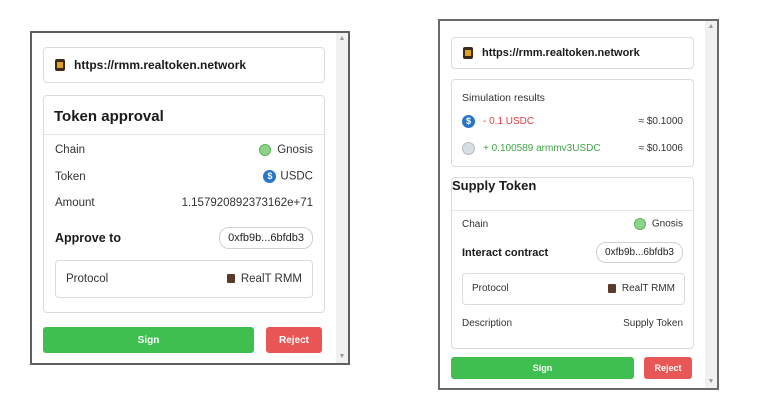 The width and height of the screenshot is (760, 403). Describe the element at coordinates (468, 148) in the screenshot. I see `armm-token-icon` at that location.